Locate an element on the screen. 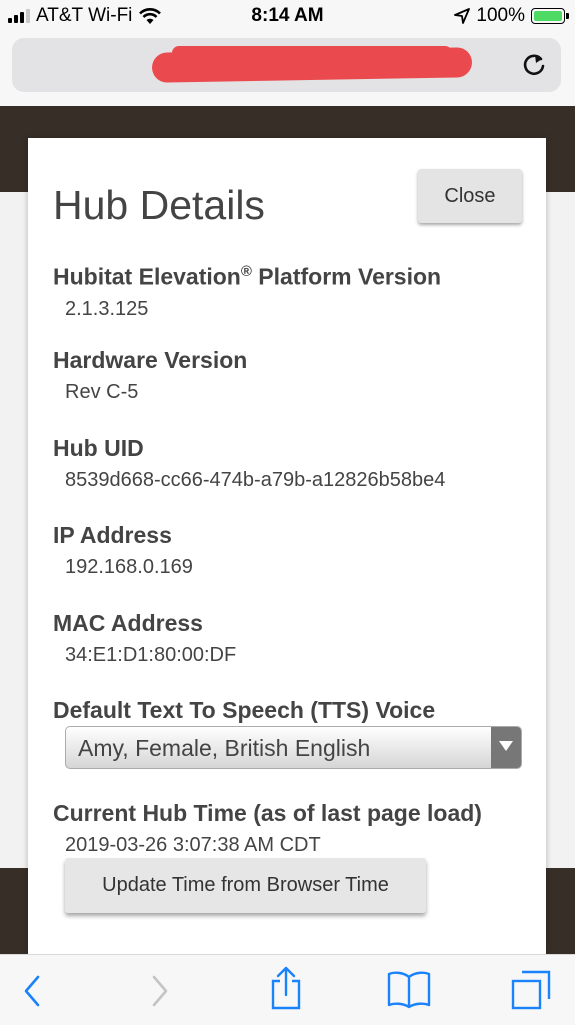 This screenshot has height=1025, width=575. share-icon is located at coordinates (286, 988).